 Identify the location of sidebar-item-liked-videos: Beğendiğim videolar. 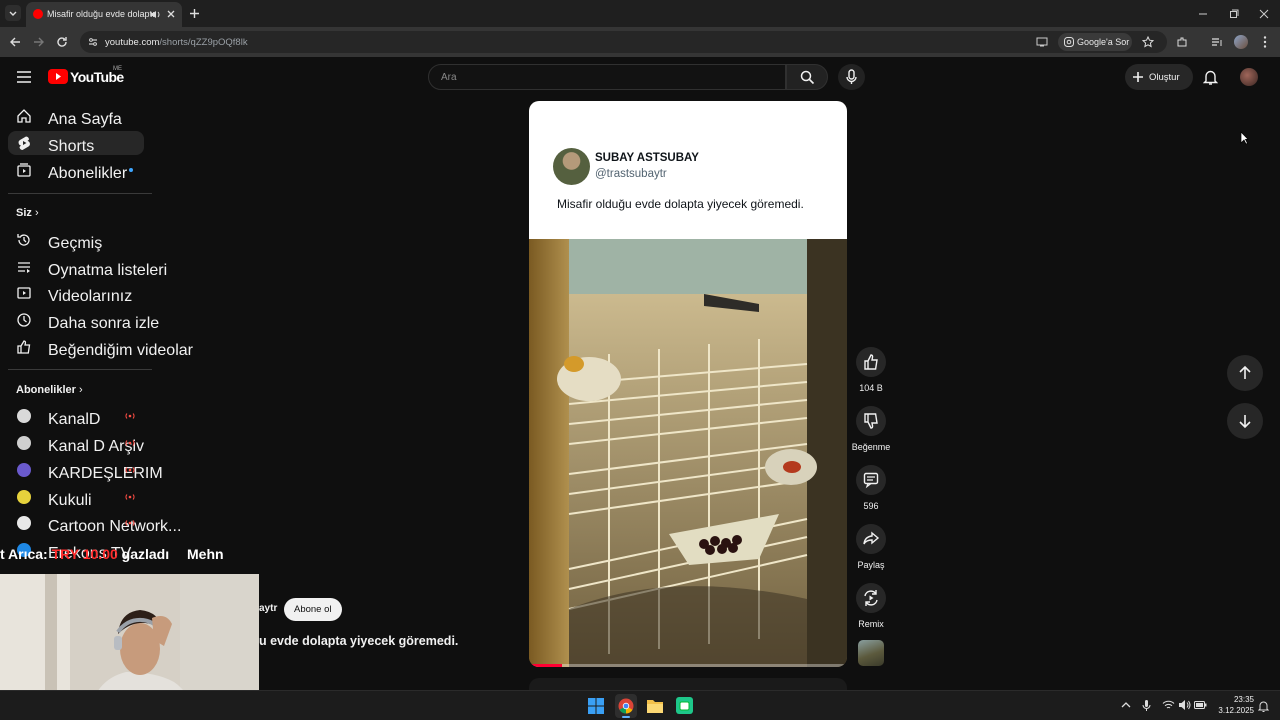
(100, 347).